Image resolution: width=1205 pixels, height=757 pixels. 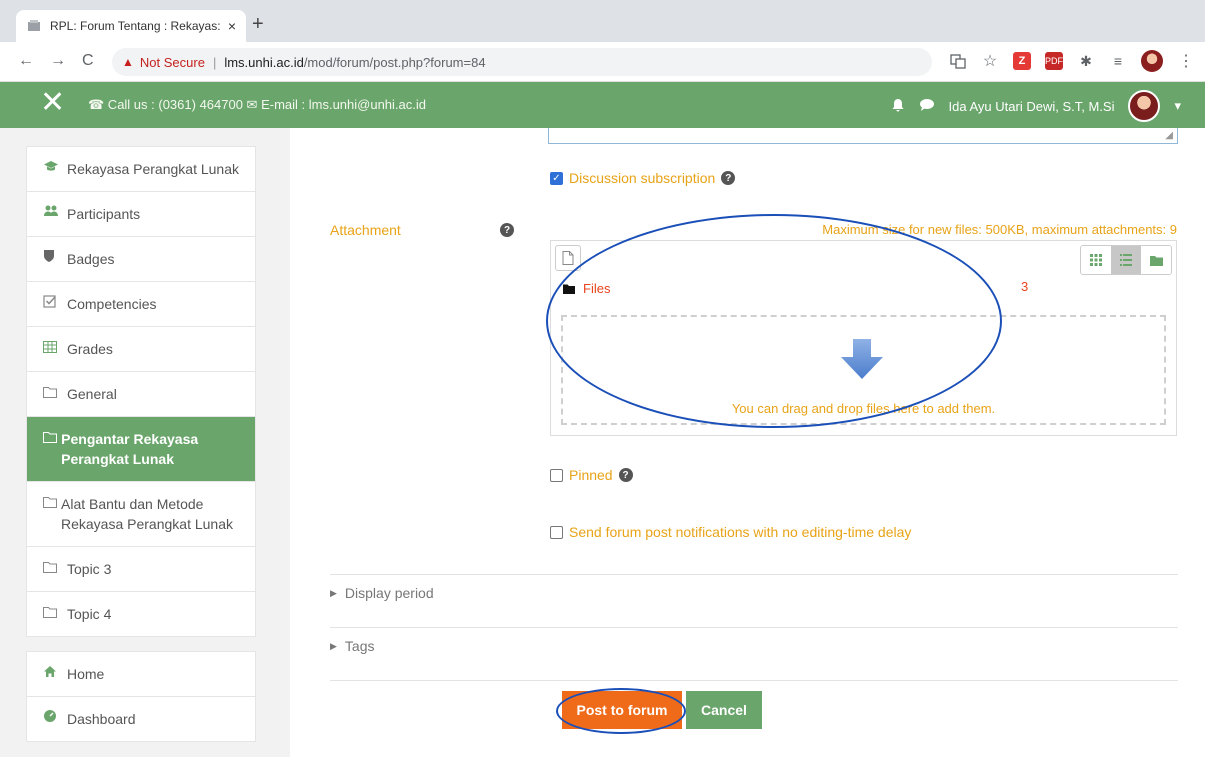 What do you see at coordinates (898, 106) in the screenshot?
I see `notification-bell-icon` at bounding box center [898, 106].